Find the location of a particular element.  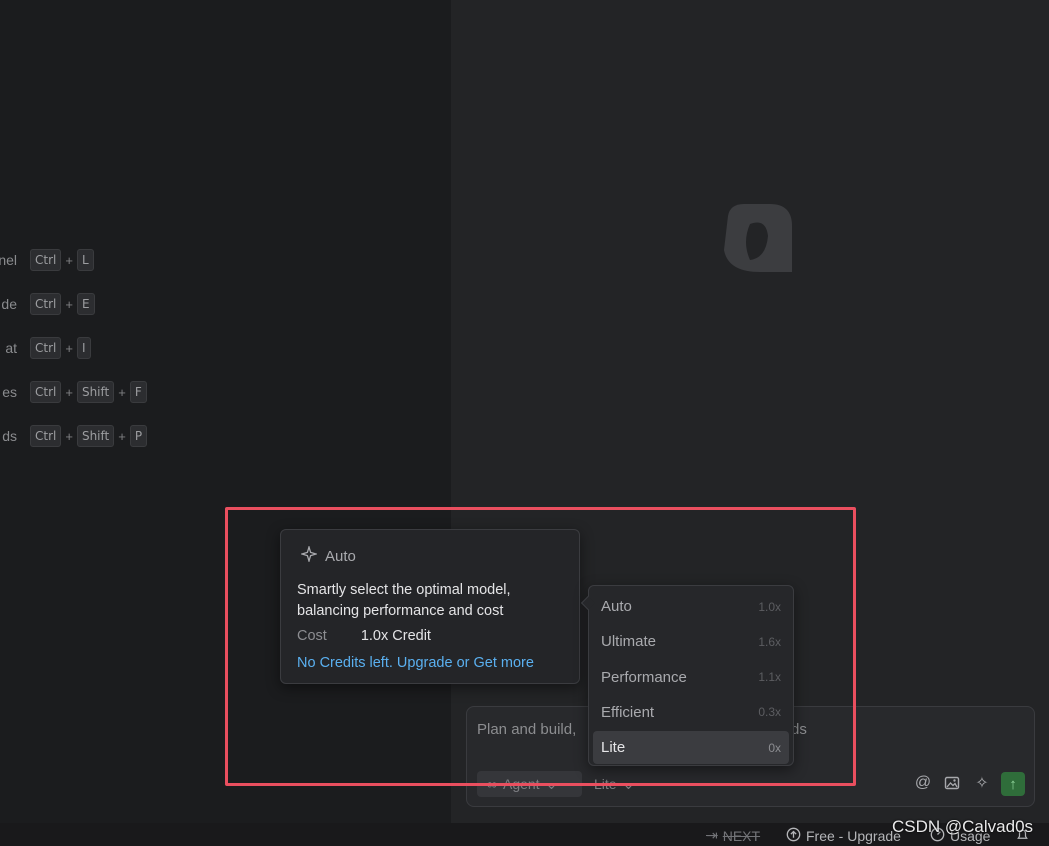

model-select-label: Lite is located at coordinates (605, 784).